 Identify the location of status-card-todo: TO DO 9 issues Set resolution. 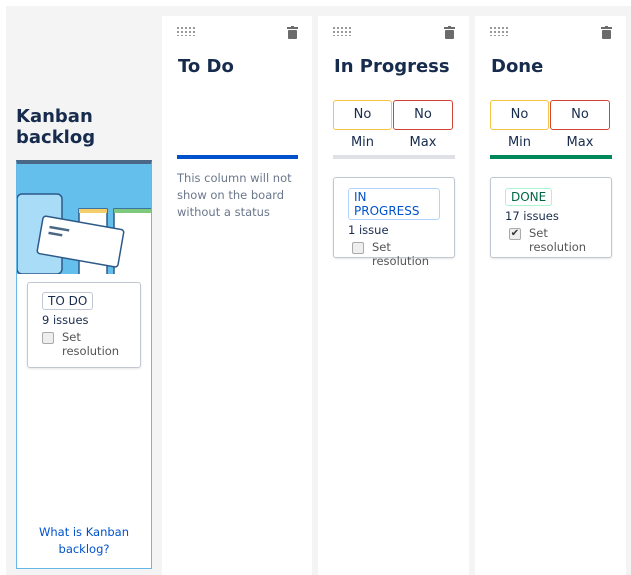
(84, 325).